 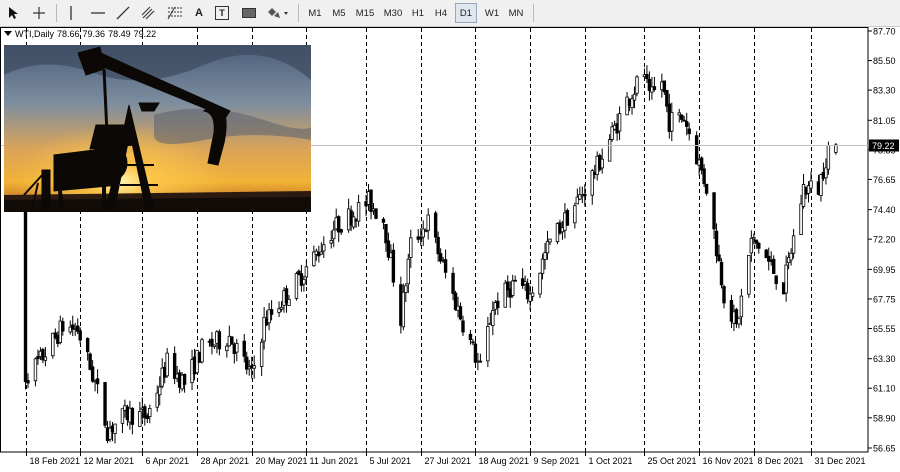 What do you see at coordinates (334, 461) in the screenshot?
I see `x-tick-label: 11 Jun 2021` at bounding box center [334, 461].